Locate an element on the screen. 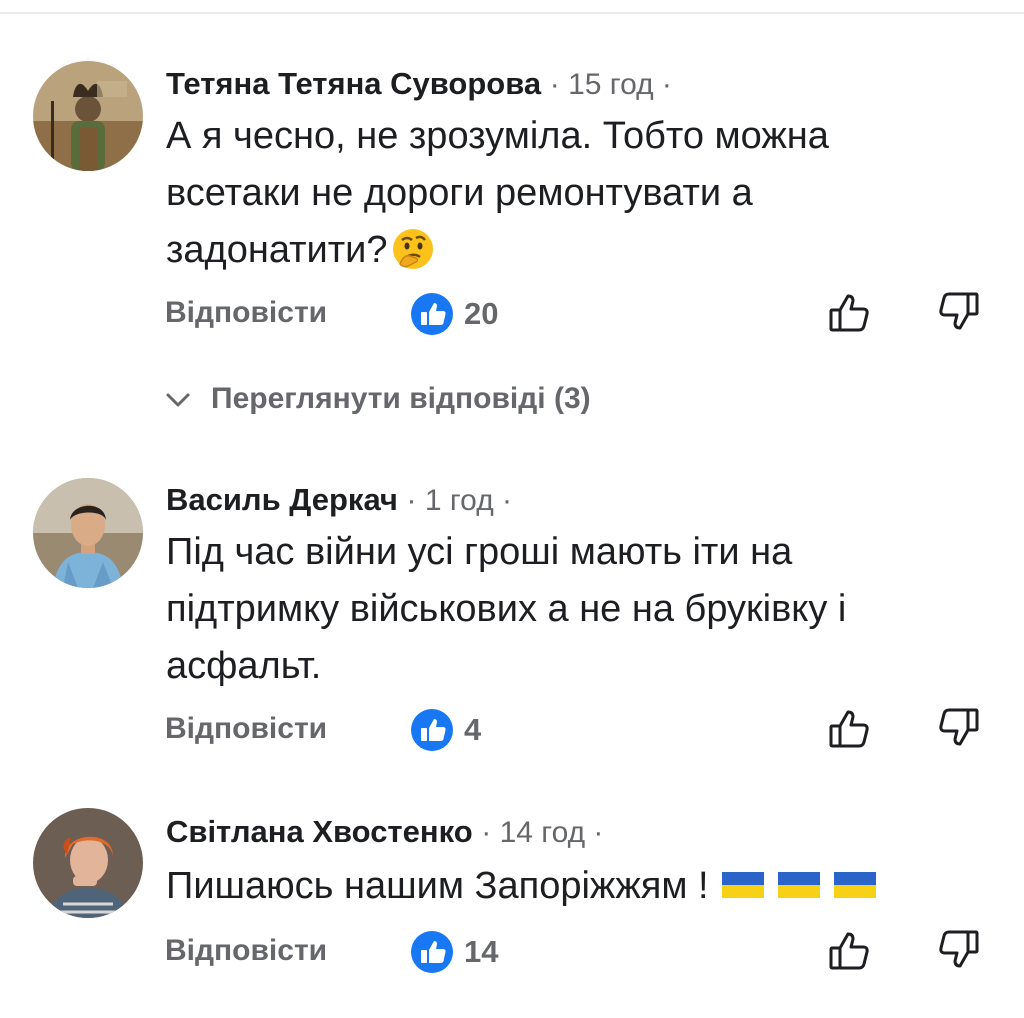  comment-actions: Відповісти 20 is located at coordinates (512, 313).